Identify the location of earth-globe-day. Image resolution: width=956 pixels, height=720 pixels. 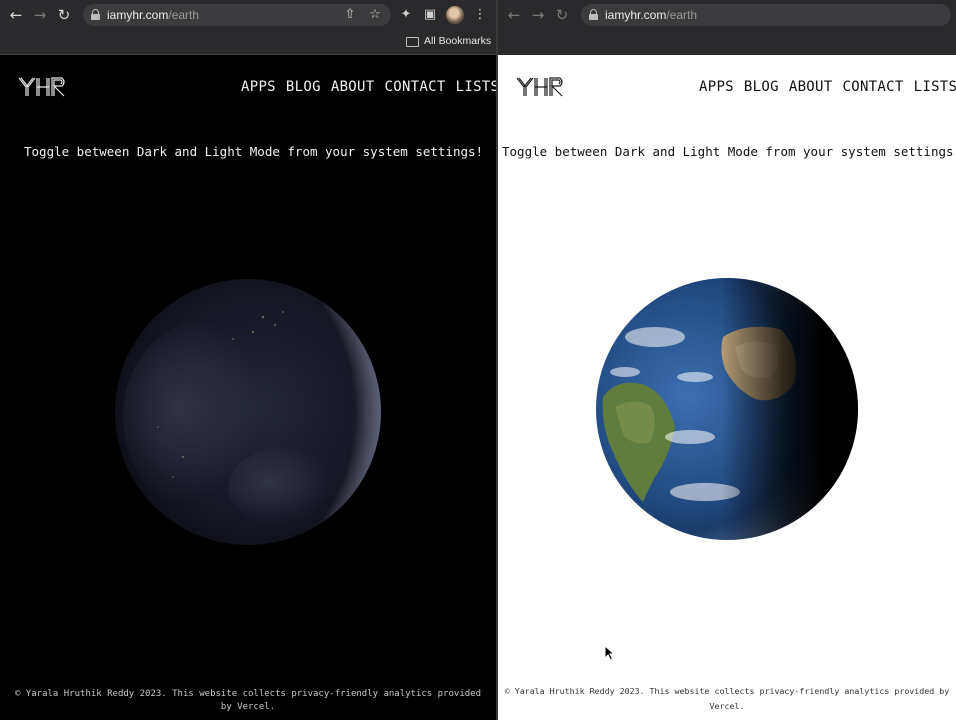
(727, 409).